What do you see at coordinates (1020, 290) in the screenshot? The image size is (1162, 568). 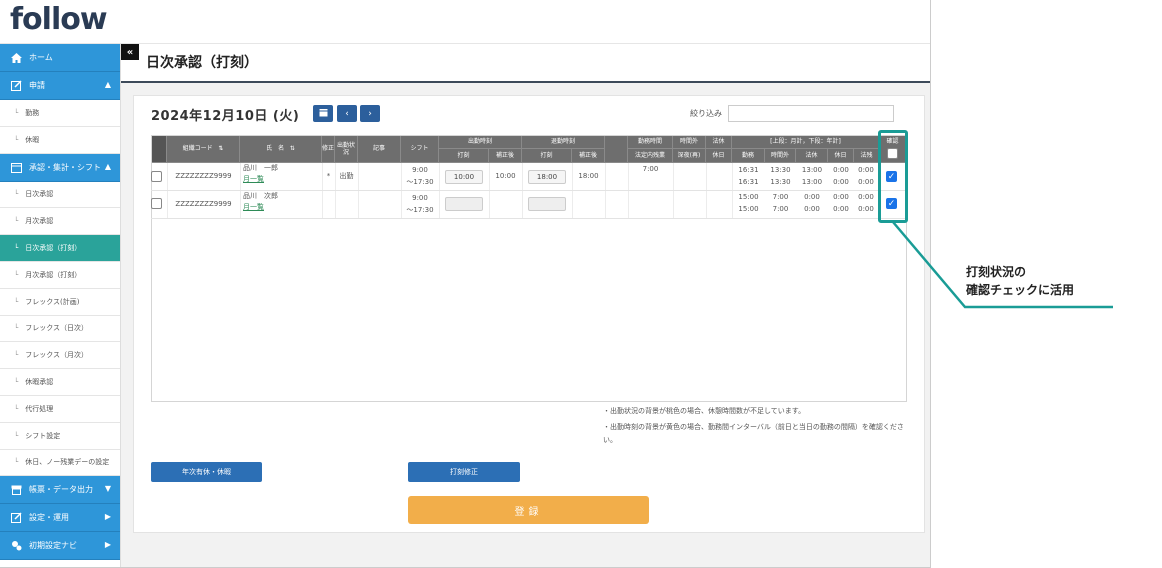 I see `callout-line-2: 確認チェックに活用` at bounding box center [1020, 290].